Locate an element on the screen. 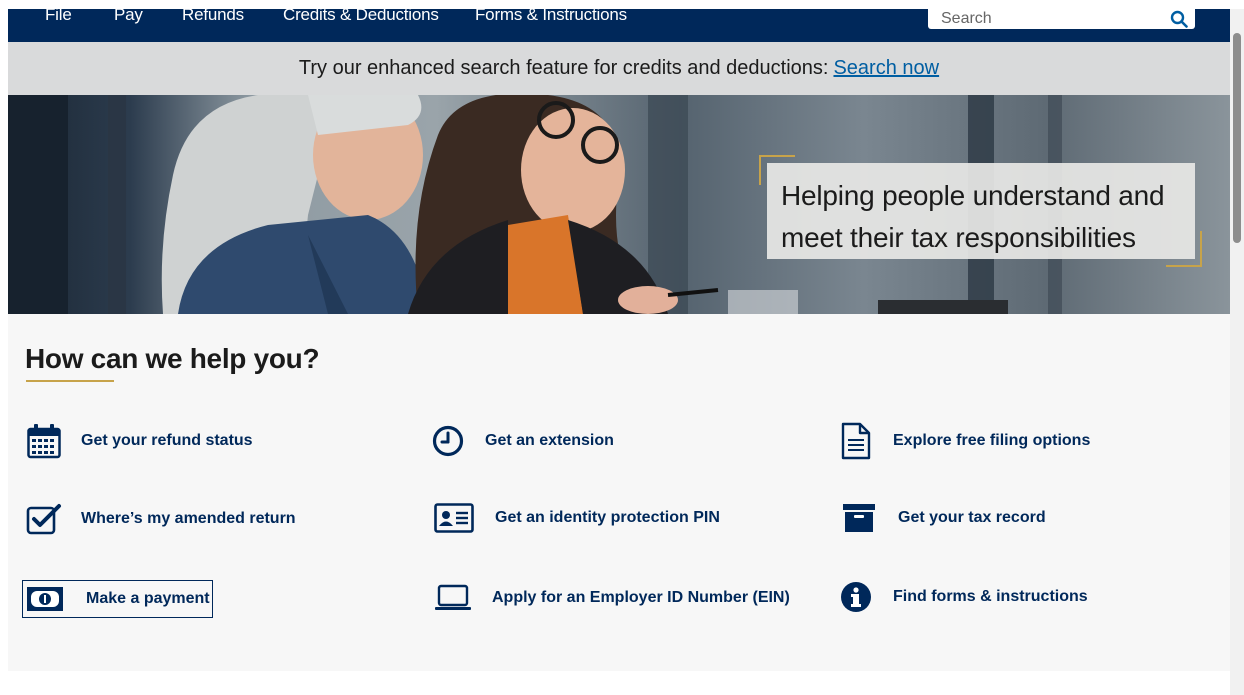 Image resolution: width=1244 pixels, height=695 pixels. link-employer-id: Apply for an Employer ID Number (EIN) is located at coordinates (612, 598).